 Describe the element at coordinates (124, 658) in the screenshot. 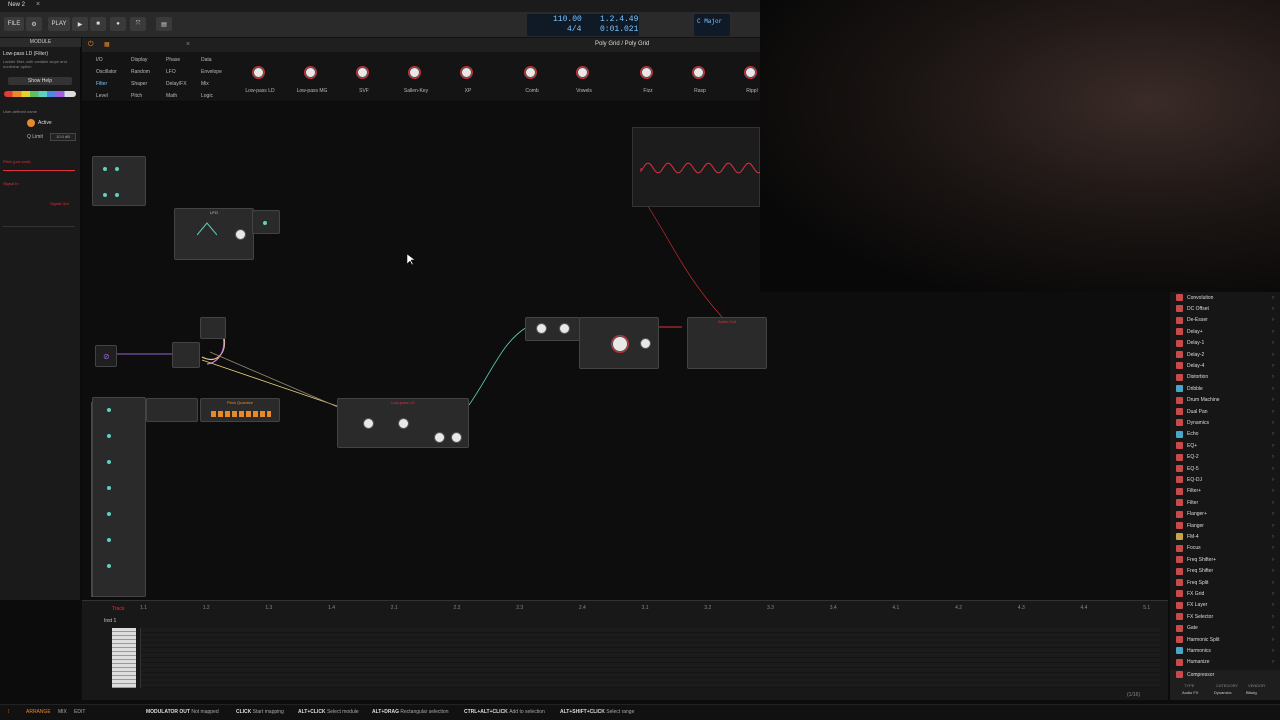

I see `piano-keyboard` at that location.